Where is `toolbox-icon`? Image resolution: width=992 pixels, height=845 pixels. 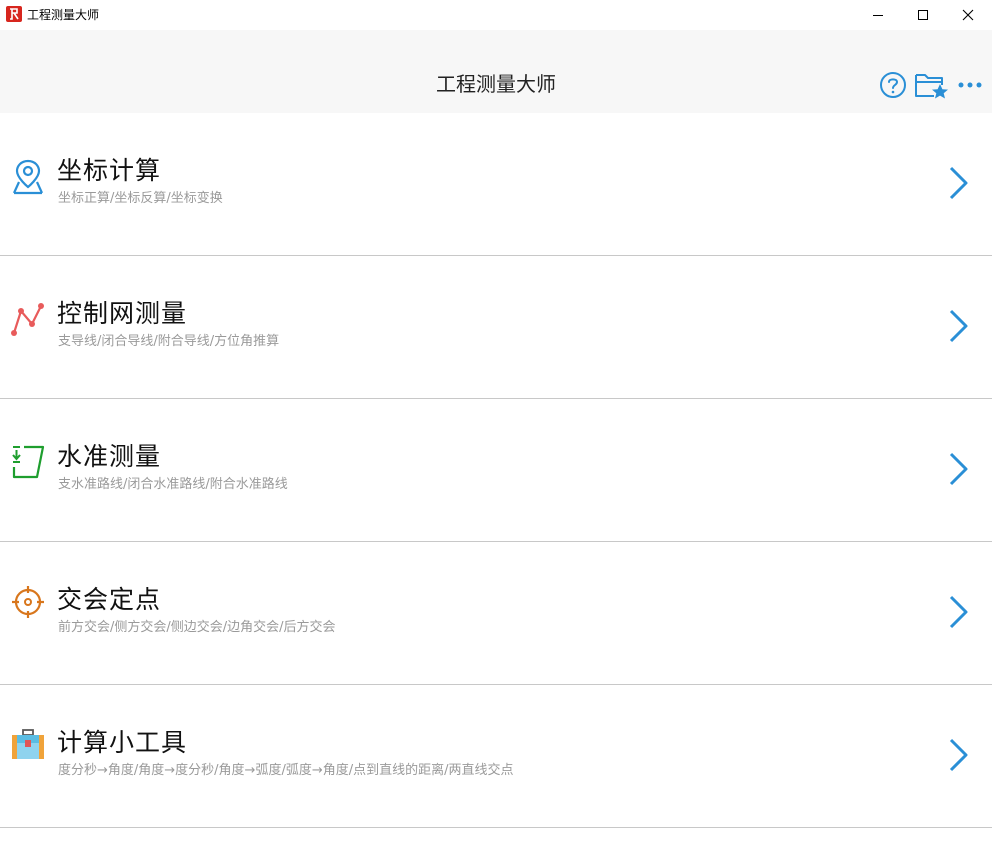
toolbox-icon is located at coordinates (28, 747).